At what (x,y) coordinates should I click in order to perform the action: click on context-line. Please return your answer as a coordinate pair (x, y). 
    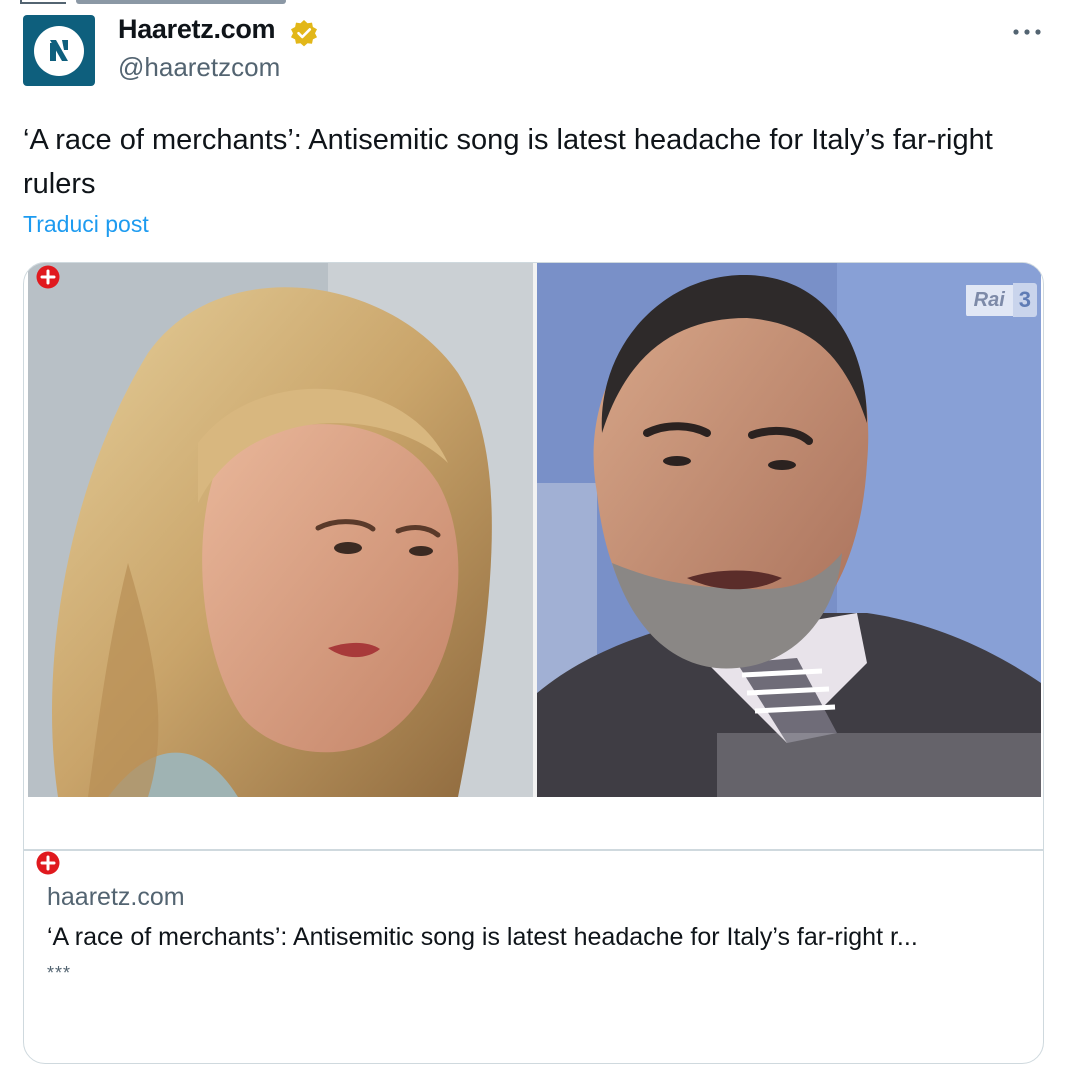
    Looking at the image, I should click on (181, 2).